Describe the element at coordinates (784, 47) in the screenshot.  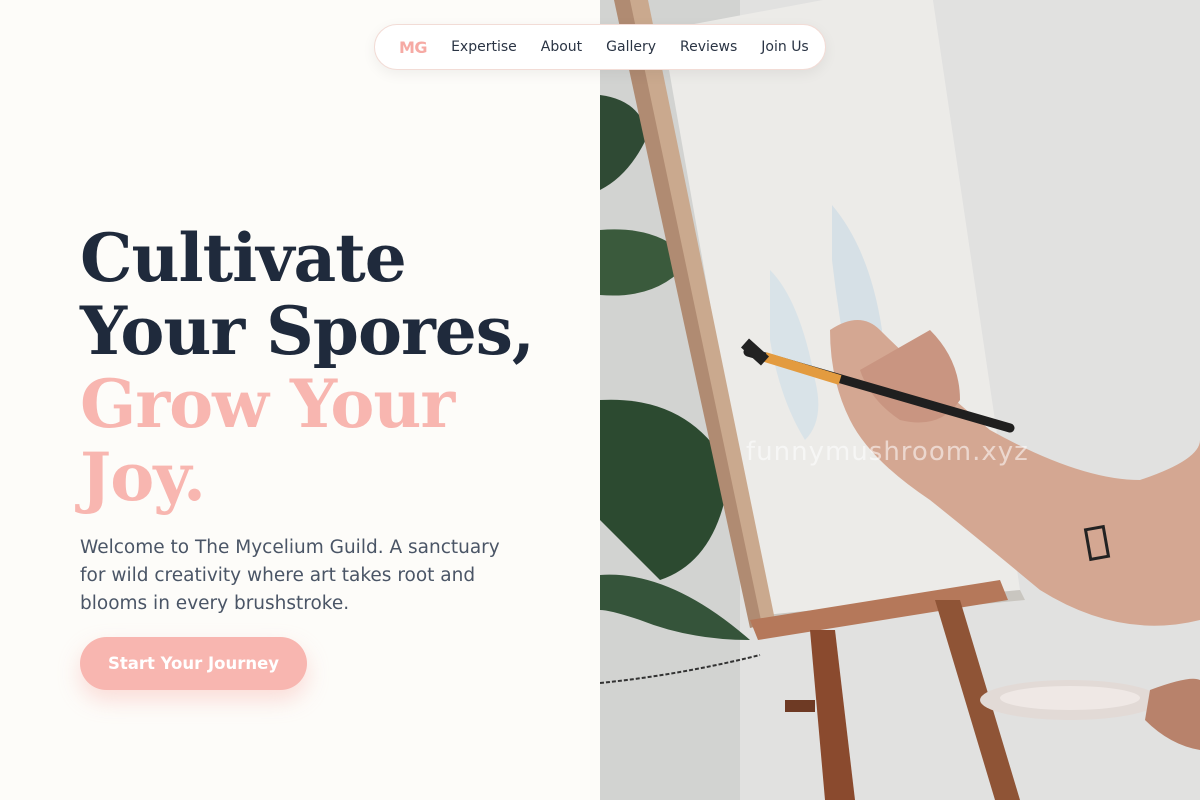
I see `nav-link-join-us: Join Us` at that location.